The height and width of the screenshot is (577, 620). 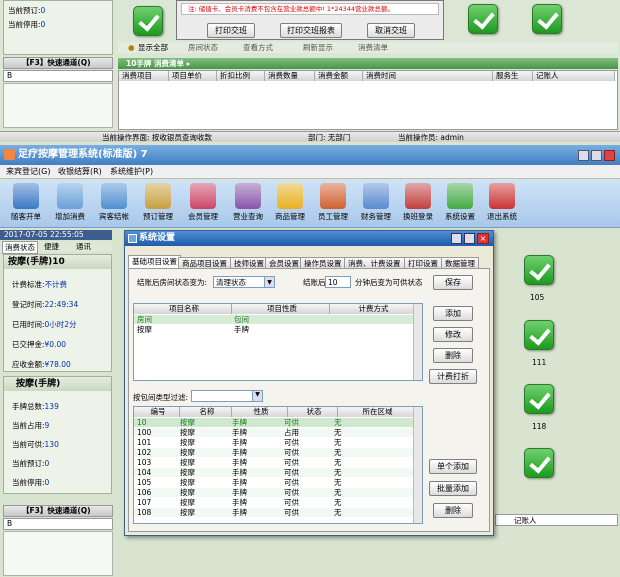 What do you see at coordinates (249, 262) in the screenshot?
I see `settings-tab: 技师设置` at bounding box center [249, 262].